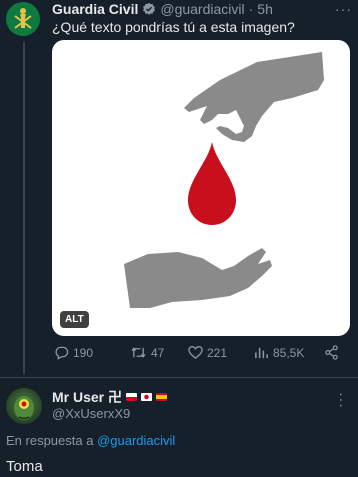 The image size is (358, 477). What do you see at coordinates (62, 353) in the screenshot?
I see `reply-icon` at bounding box center [62, 353].